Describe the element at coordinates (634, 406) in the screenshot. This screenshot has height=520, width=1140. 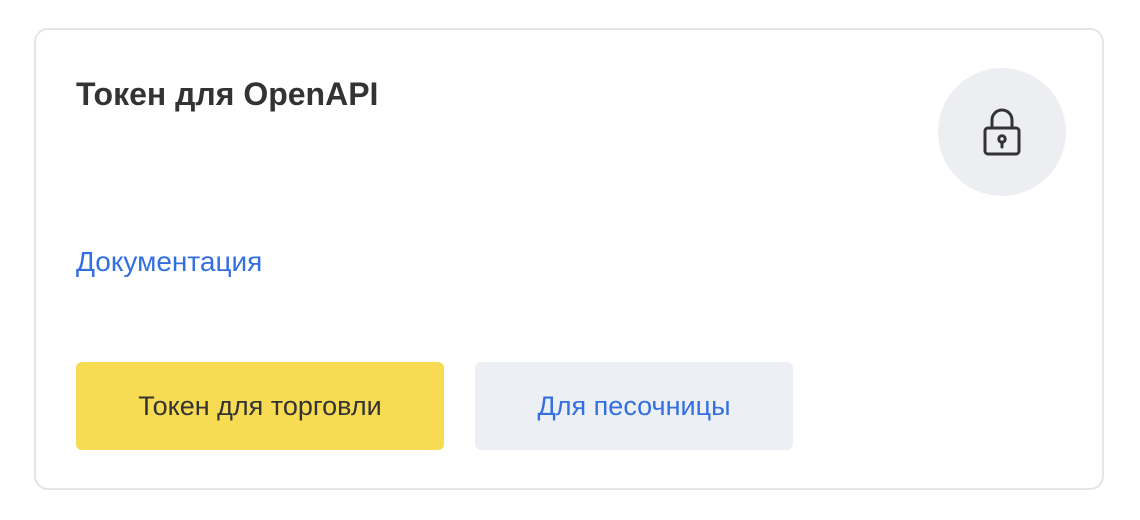
I see `sandbox-token-button: Для песочницы` at that location.